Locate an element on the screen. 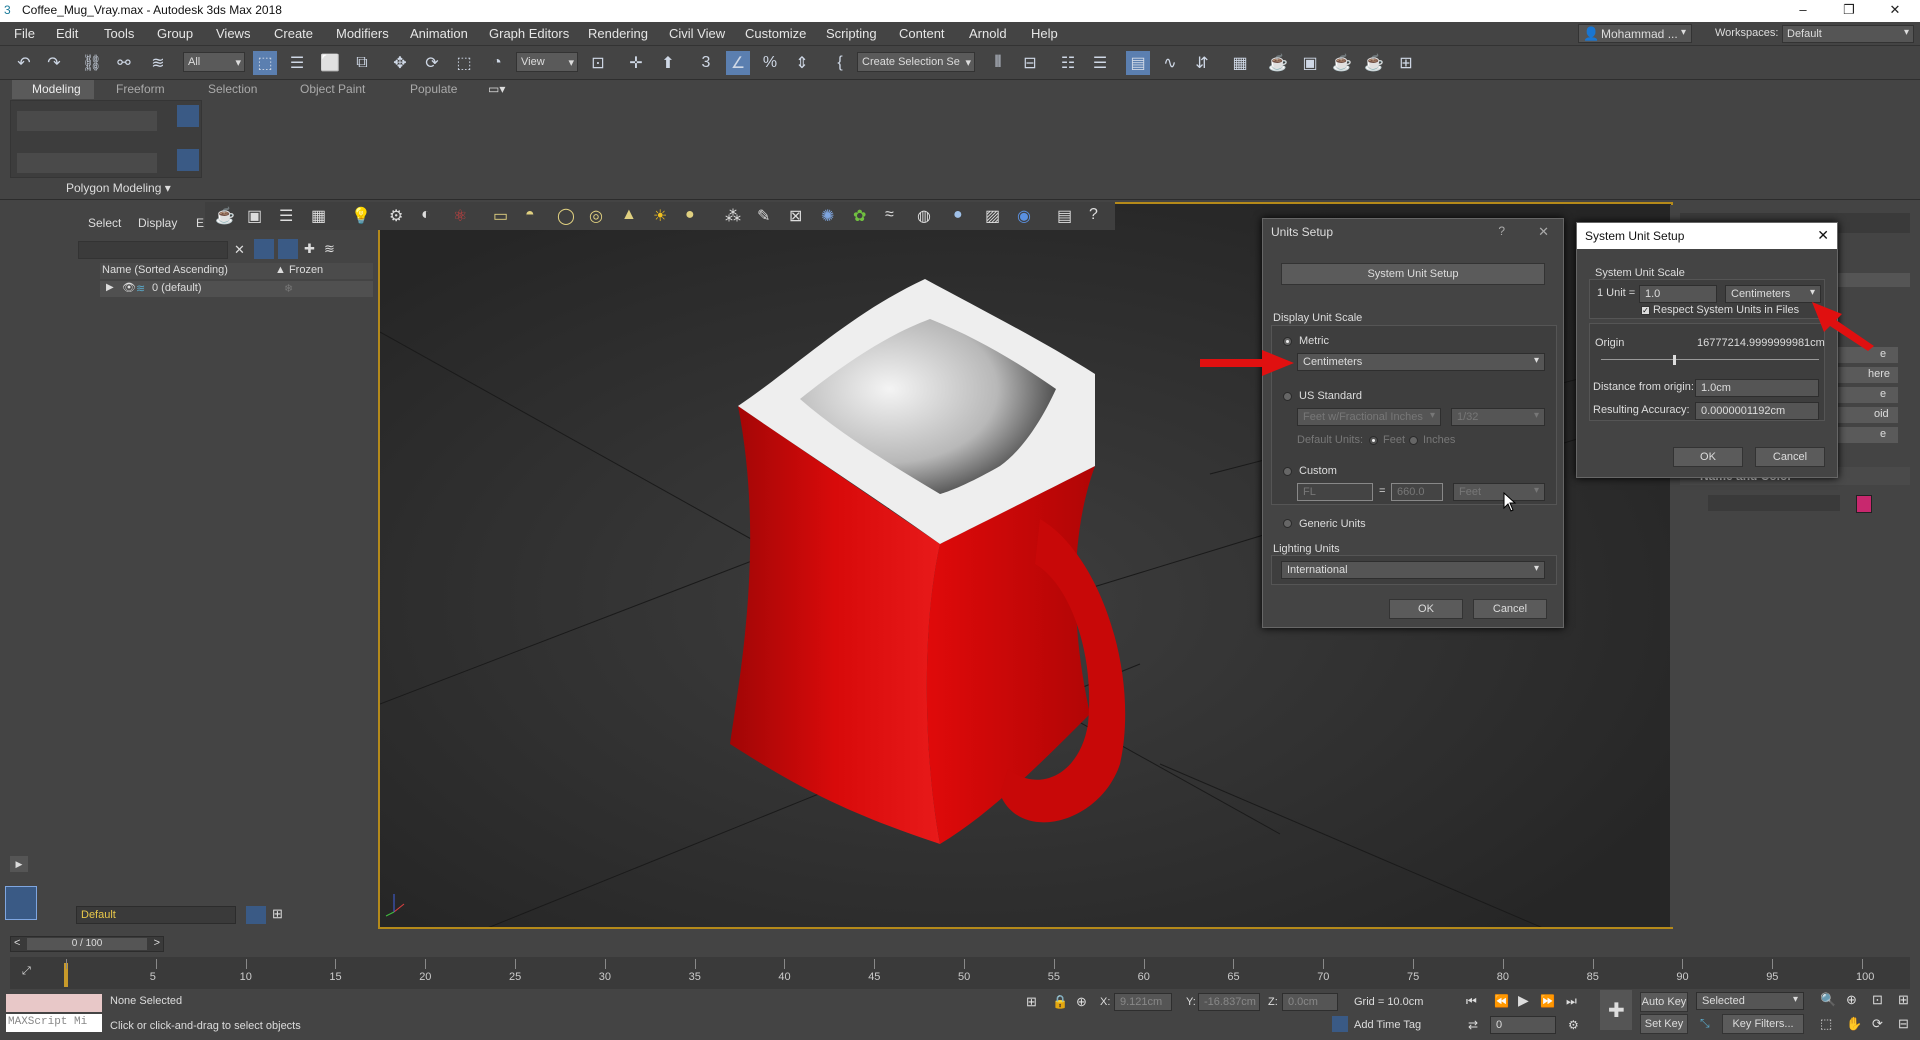  key-mode-icon: ⇄ is located at coordinates (1473, 1025).